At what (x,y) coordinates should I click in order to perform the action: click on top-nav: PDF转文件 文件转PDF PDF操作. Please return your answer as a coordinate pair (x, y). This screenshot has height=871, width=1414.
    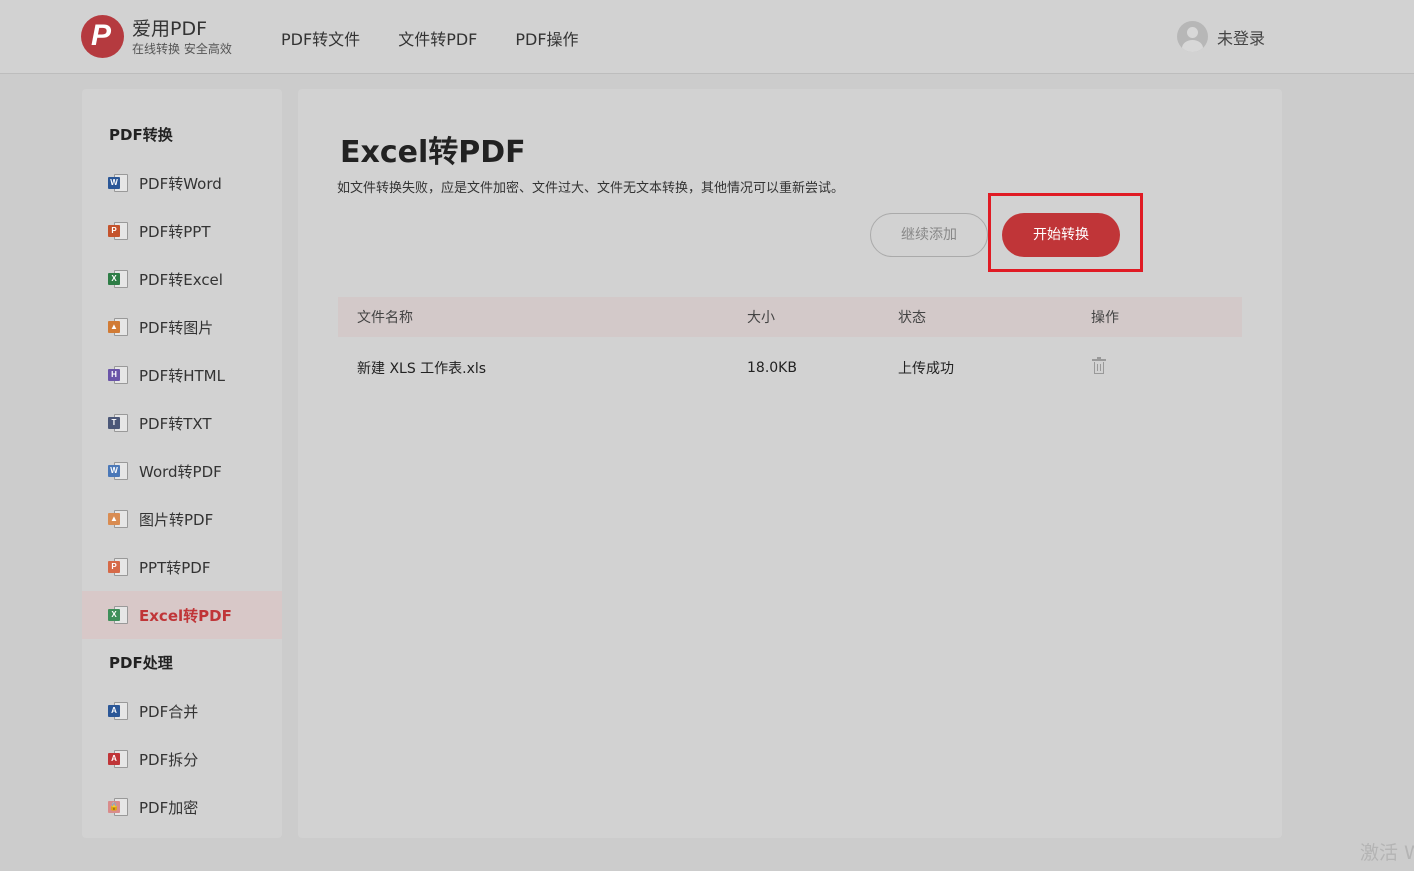
    Looking at the image, I should click on (449, 38).